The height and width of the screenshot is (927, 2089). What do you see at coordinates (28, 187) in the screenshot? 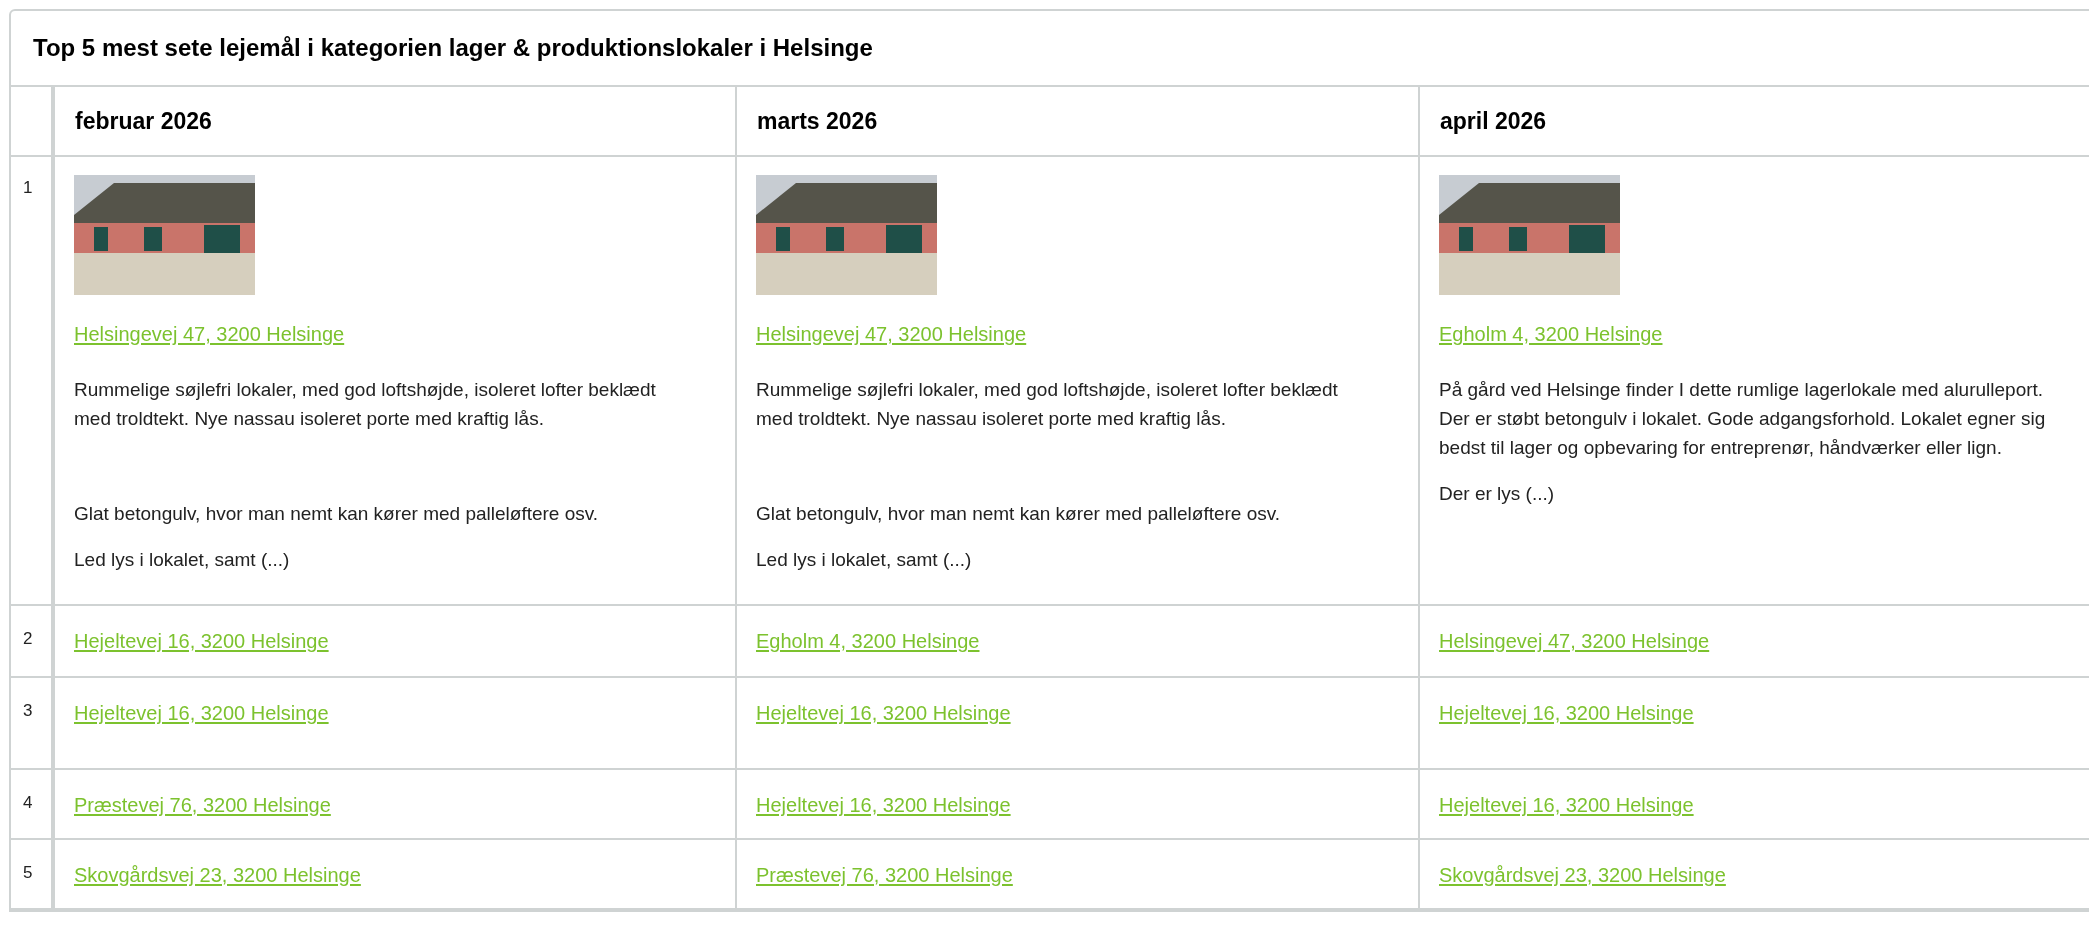
I see `rank-number: 1` at bounding box center [28, 187].